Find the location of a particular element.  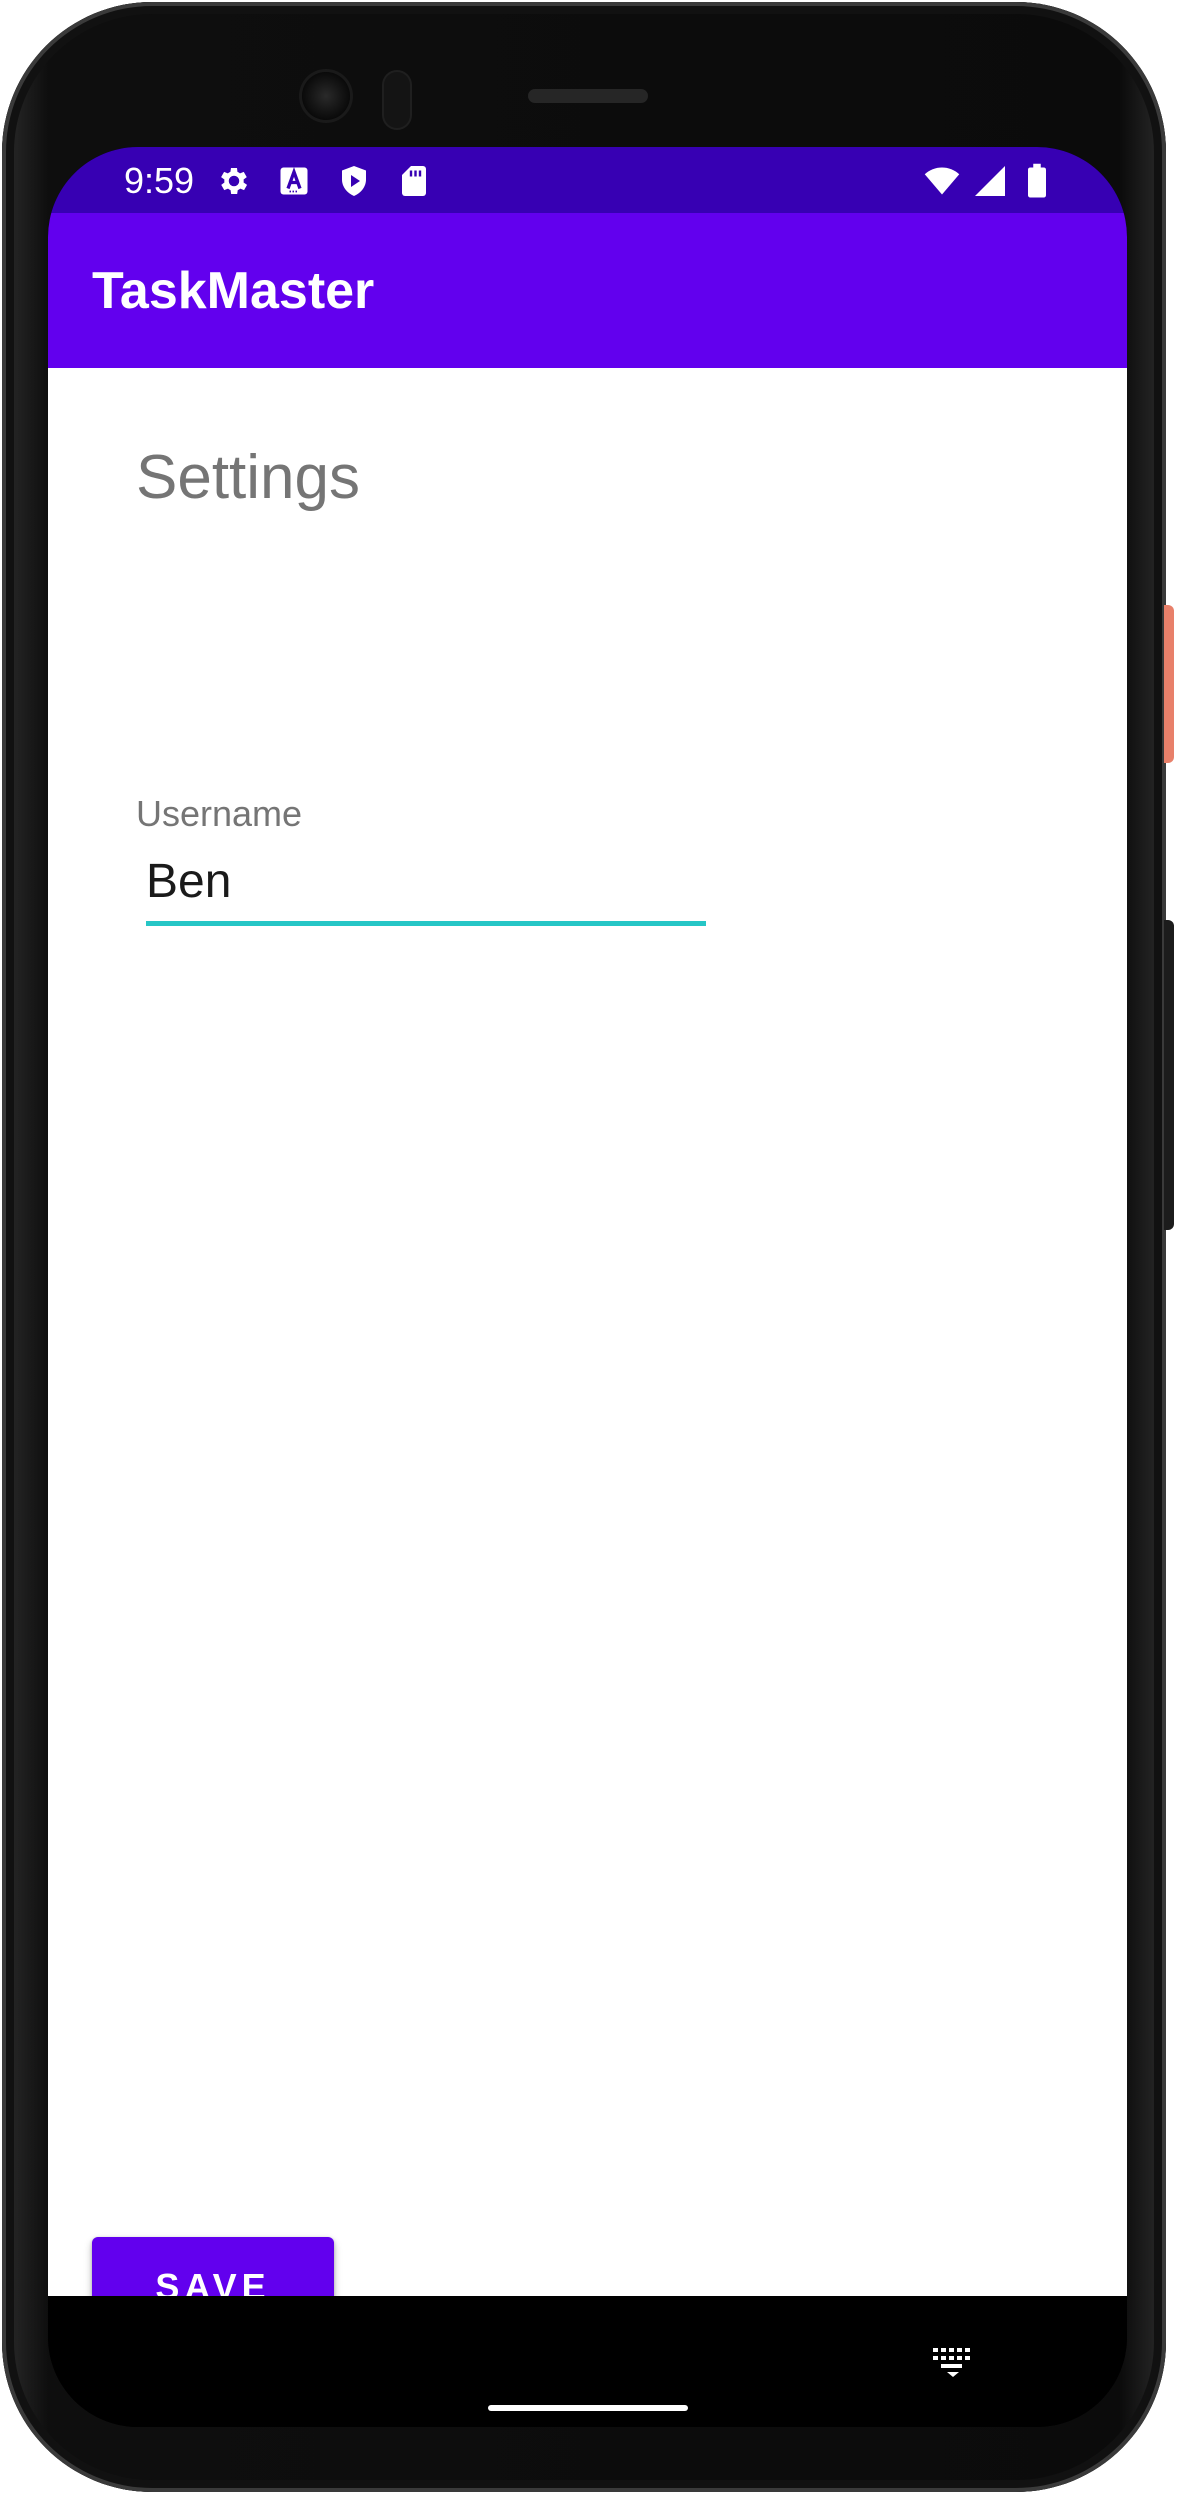

username-label: Username is located at coordinates (219, 813).